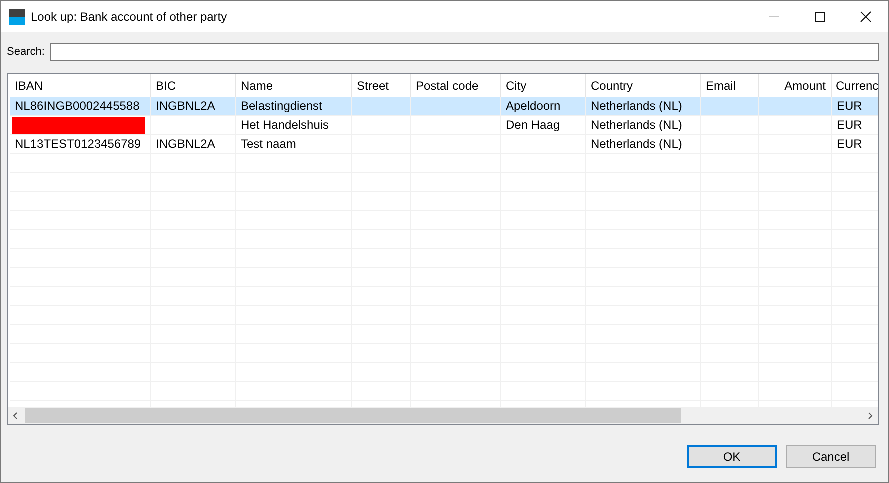 The image size is (889, 483). What do you see at coordinates (268, 144) in the screenshot?
I see `table-cell: Test naam` at bounding box center [268, 144].